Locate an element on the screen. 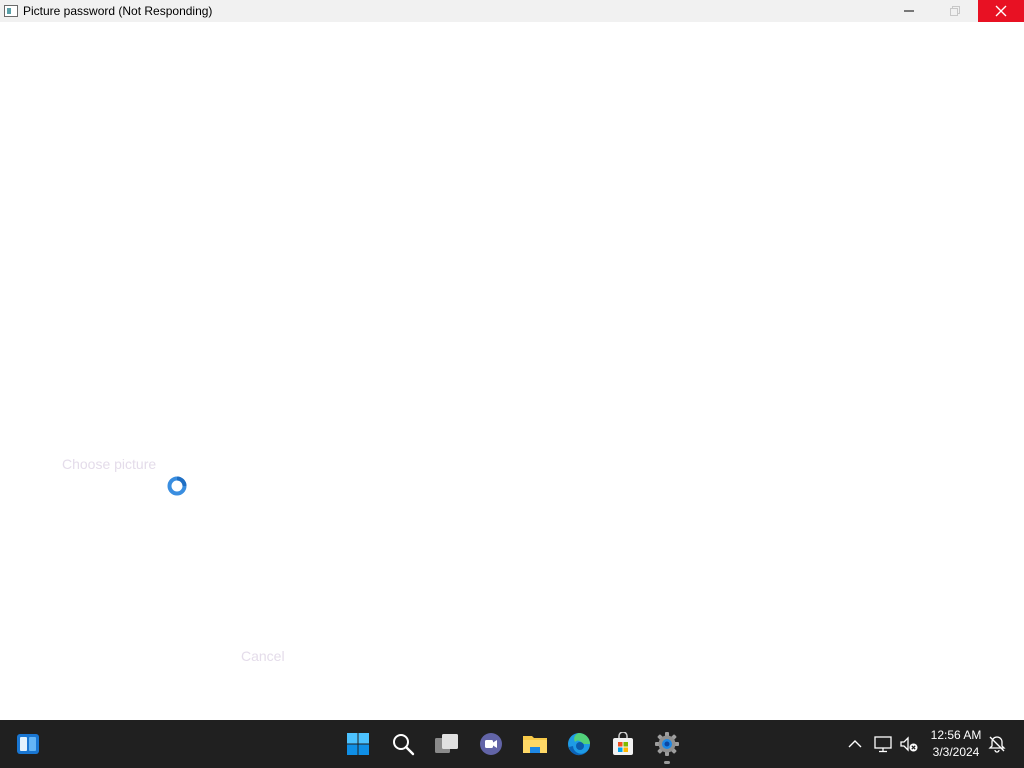  busy-cursor-icon is located at coordinates (177, 486).